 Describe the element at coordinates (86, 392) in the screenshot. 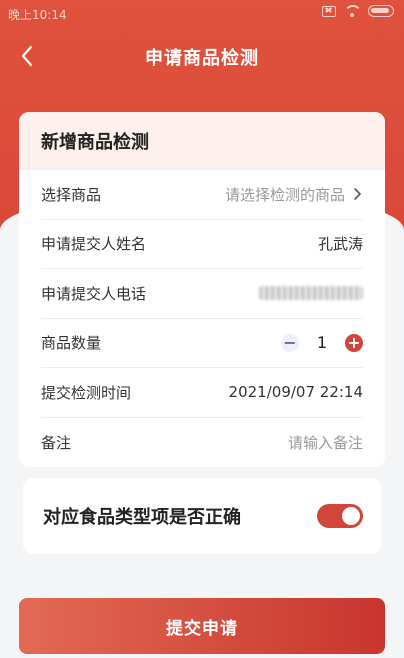

I see `submit-time-label: 提交检测时间` at that location.